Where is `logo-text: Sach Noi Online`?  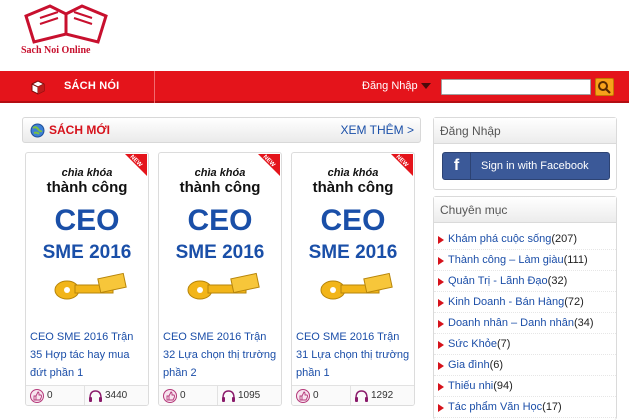 logo-text: Sach Noi Online is located at coordinates (56, 50).